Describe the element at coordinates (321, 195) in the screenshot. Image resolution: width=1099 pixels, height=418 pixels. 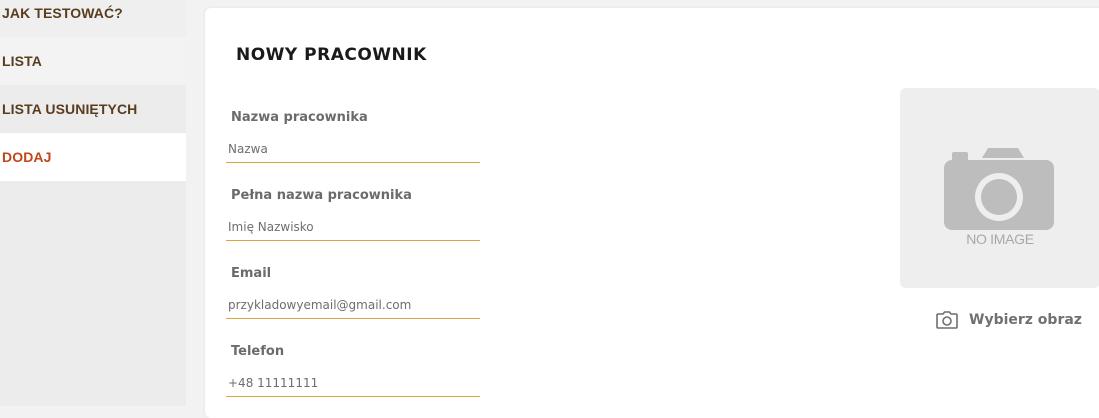
I see `field-label-pelna-nazwa: Pełna nazwa pracownika` at that location.